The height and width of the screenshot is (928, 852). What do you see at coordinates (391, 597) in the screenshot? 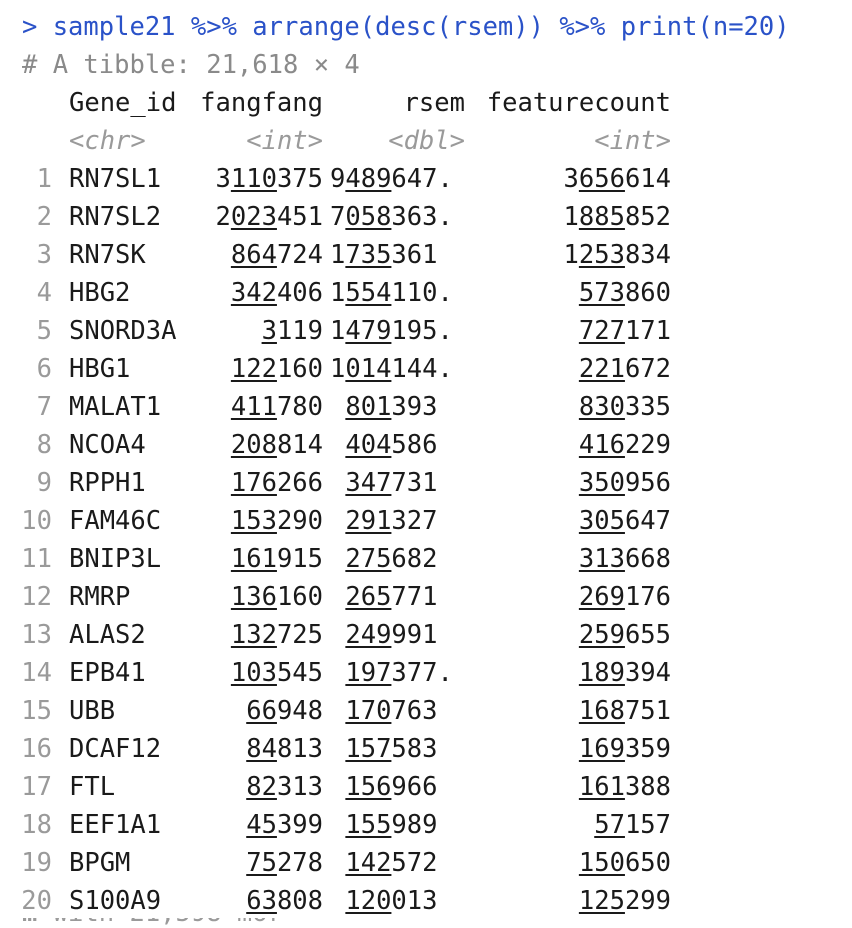
I see `rsem-cell: 265771` at bounding box center [391, 597].